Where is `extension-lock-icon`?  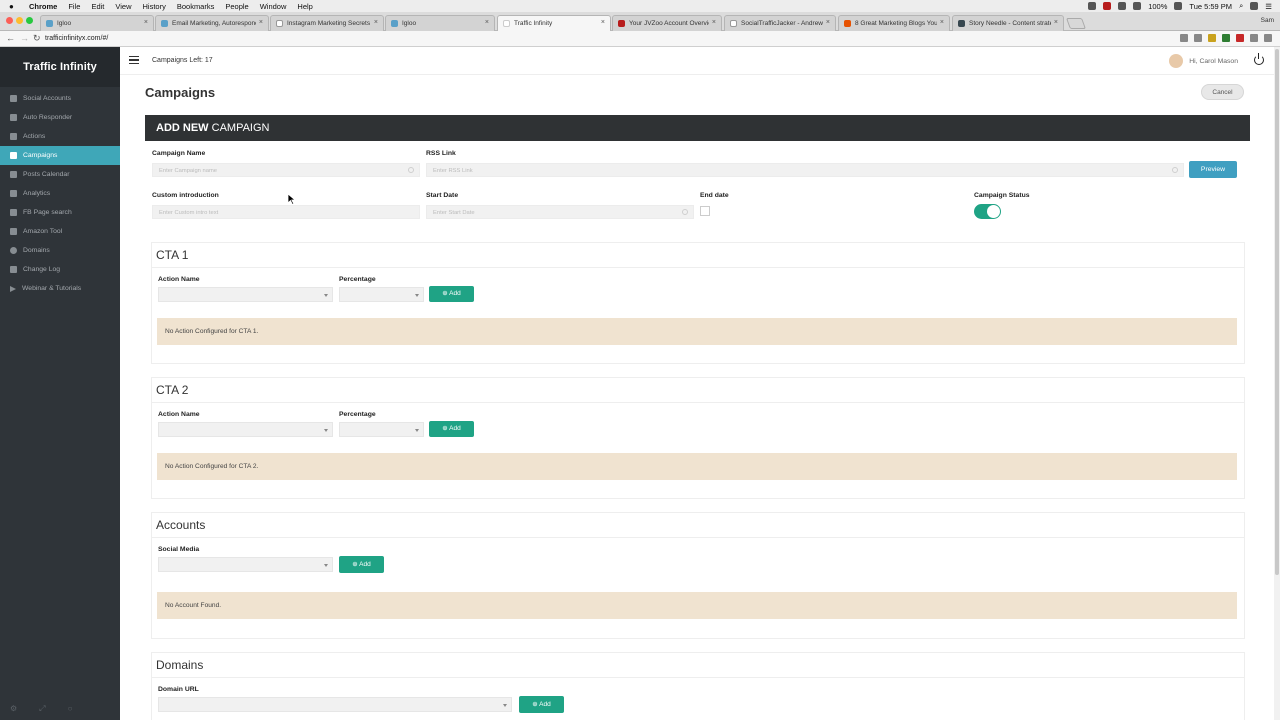
extension-lock-icon is located at coordinates (1212, 38).